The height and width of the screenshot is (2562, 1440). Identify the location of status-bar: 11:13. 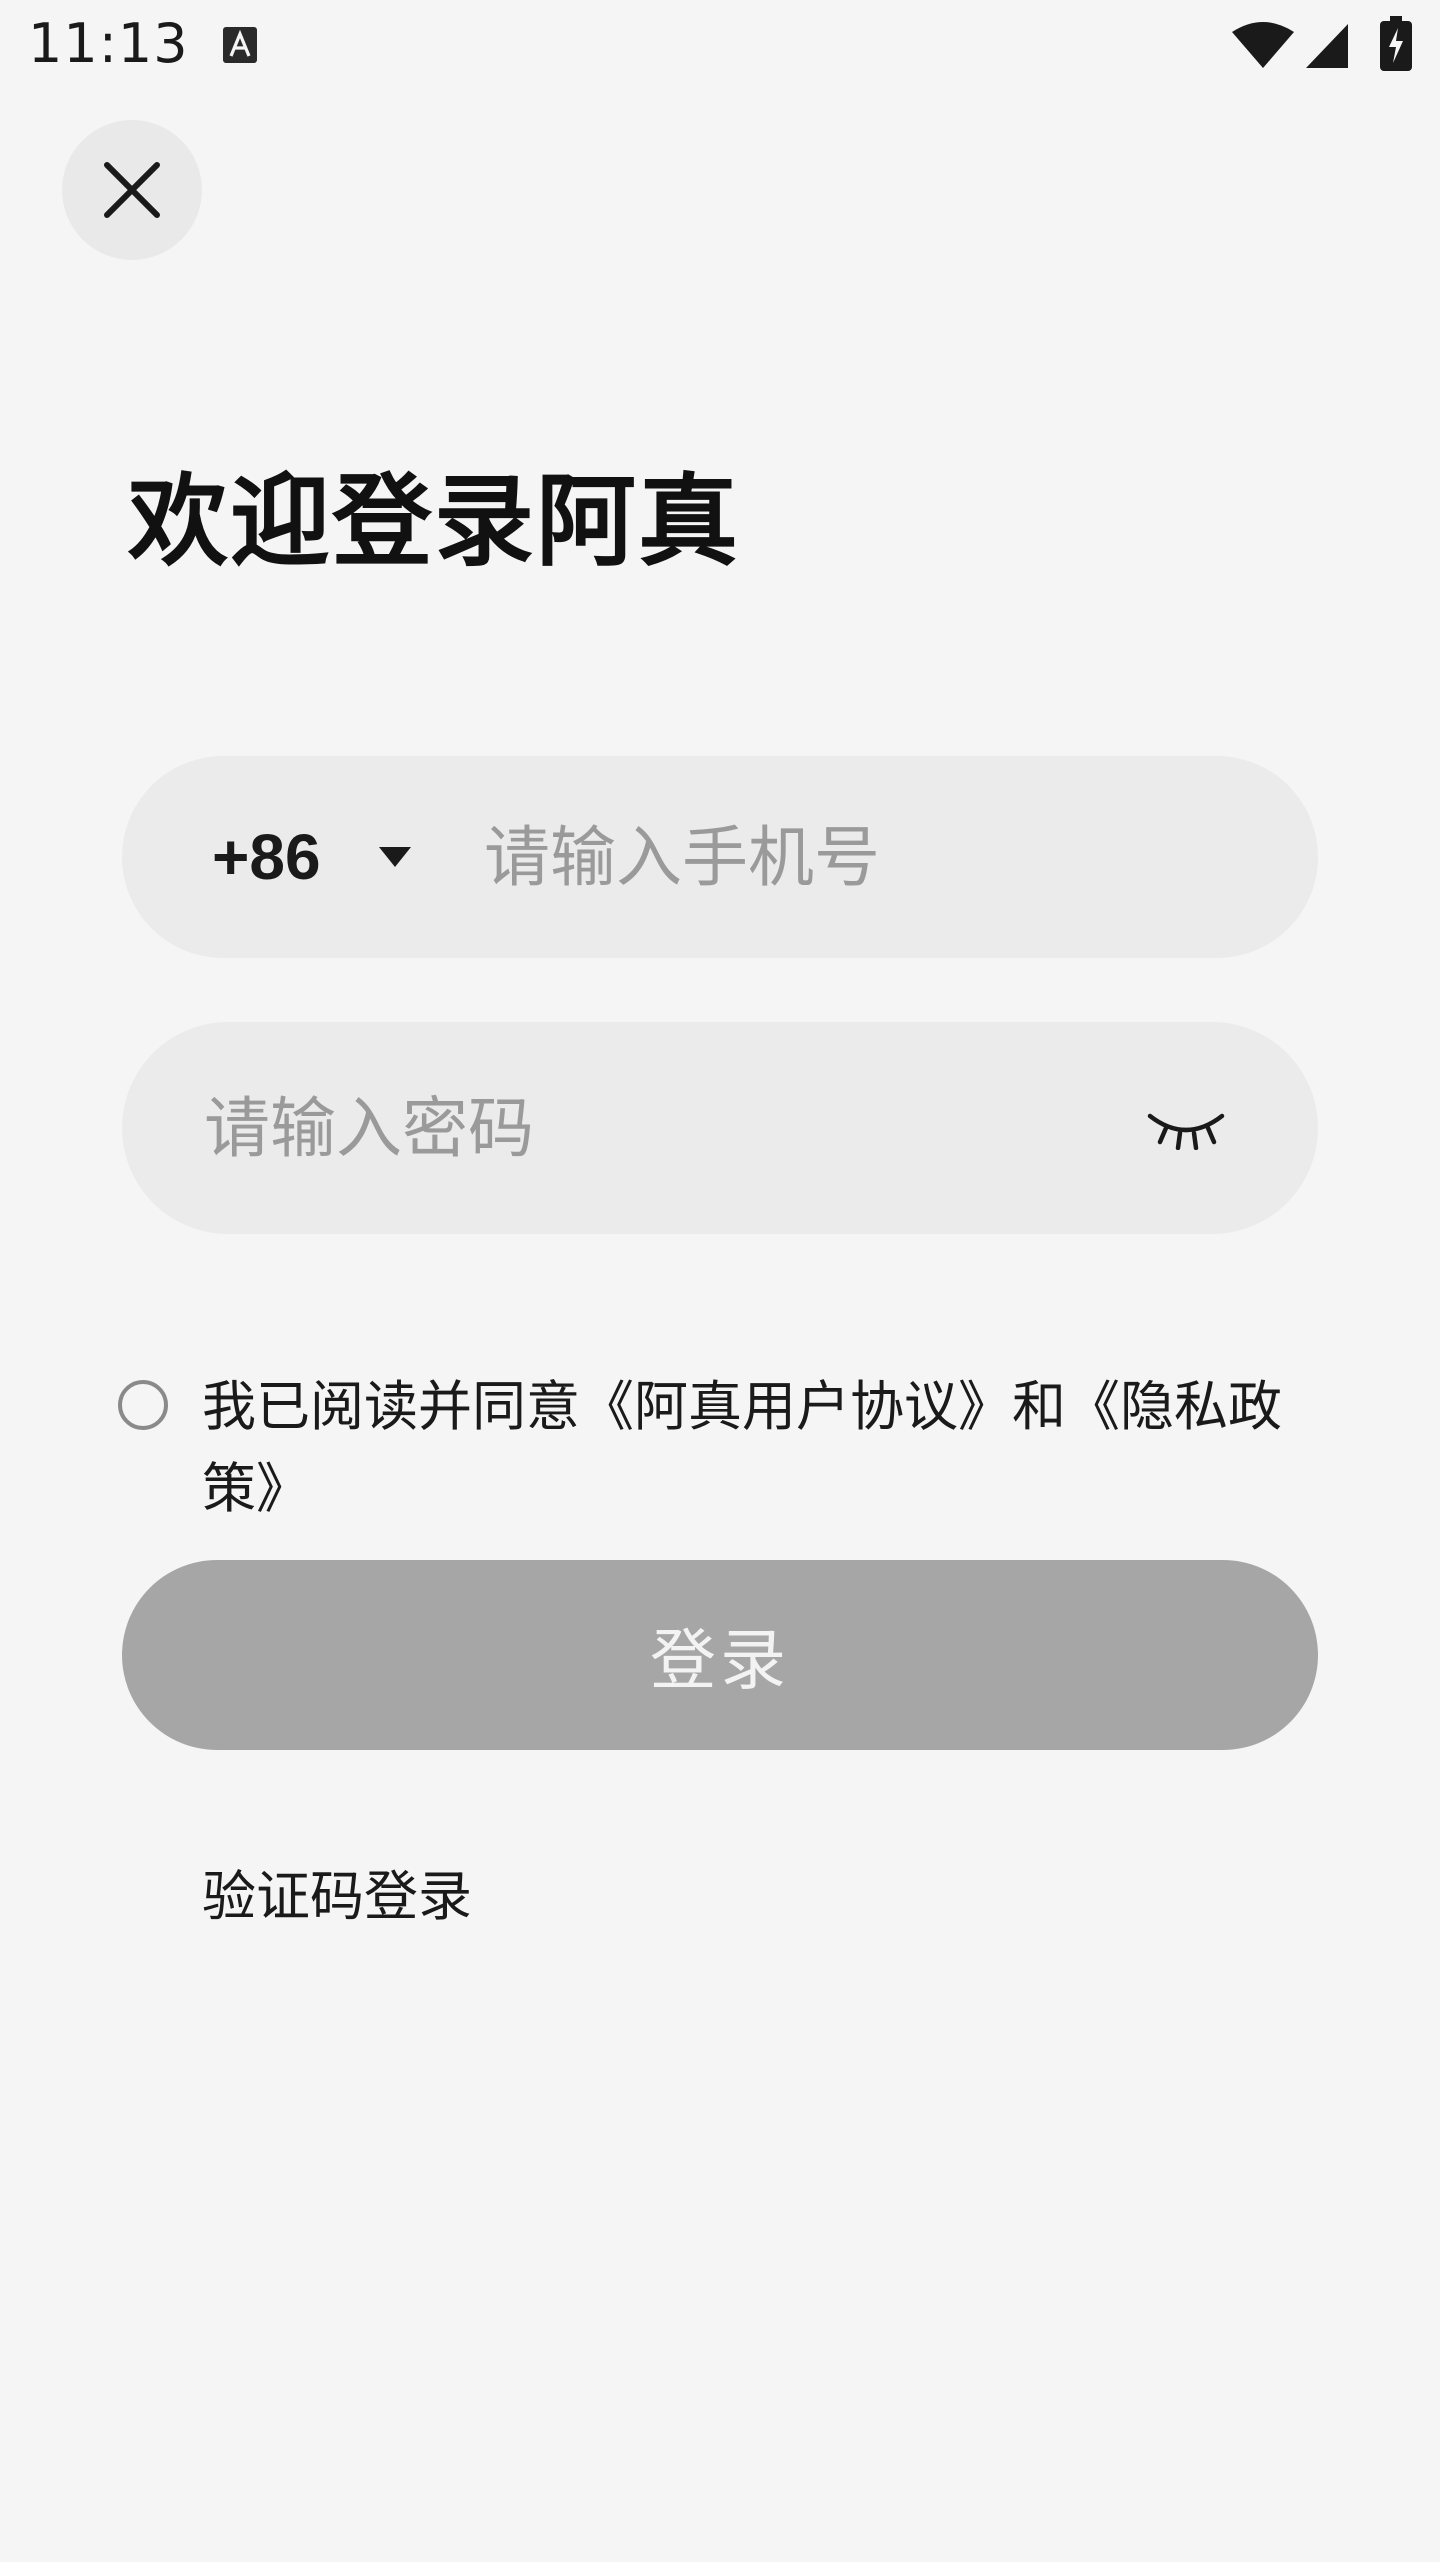
(720, 45).